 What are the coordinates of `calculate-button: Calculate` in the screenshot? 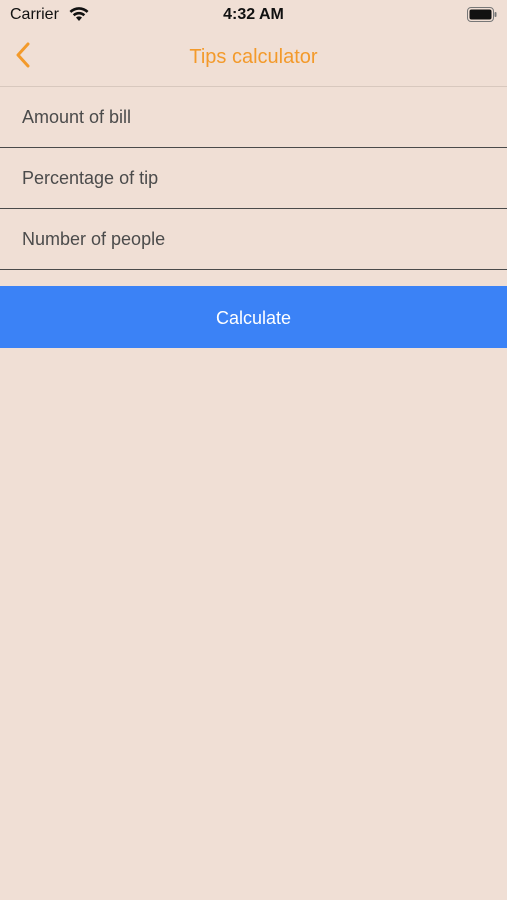 It's located at (253, 317).